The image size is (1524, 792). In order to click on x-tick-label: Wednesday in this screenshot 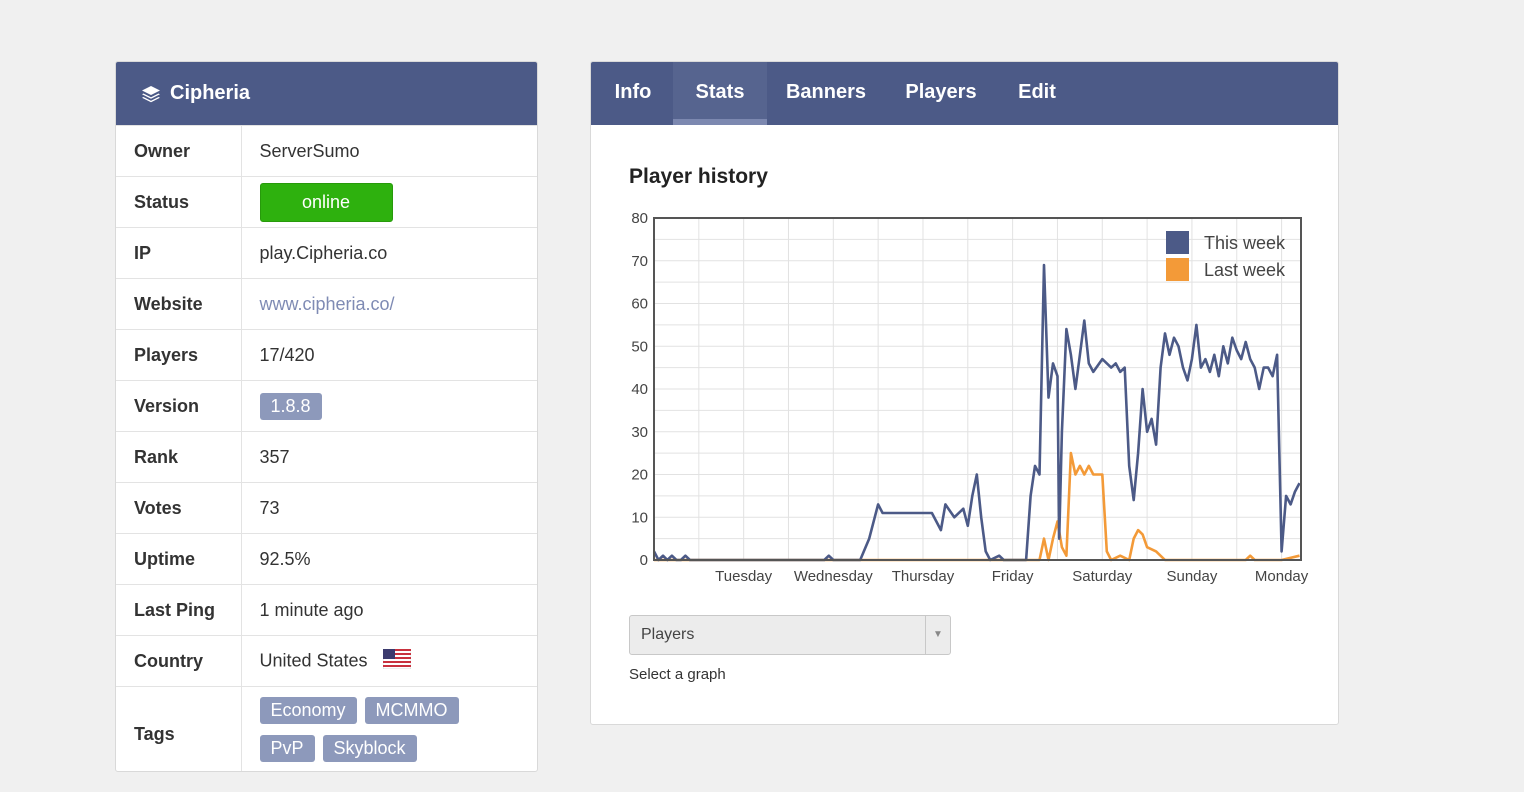, I will do `click(833, 576)`.